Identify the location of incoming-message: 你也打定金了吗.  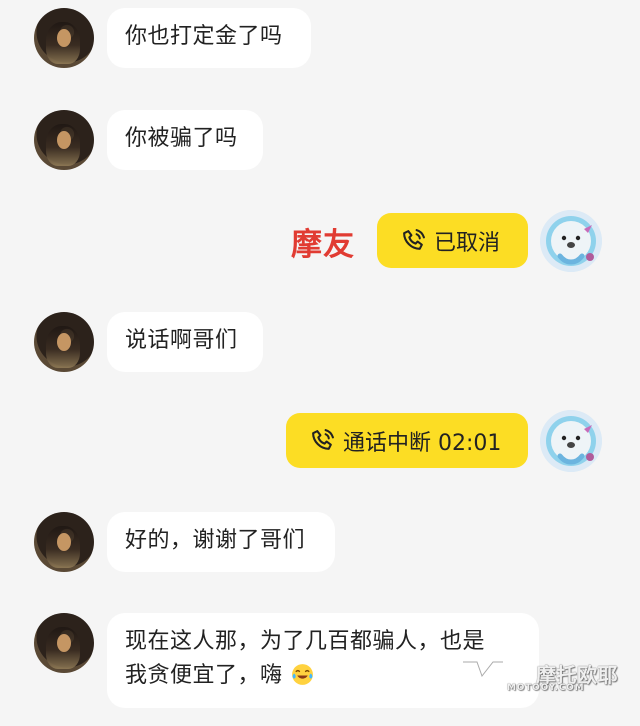
(209, 38).